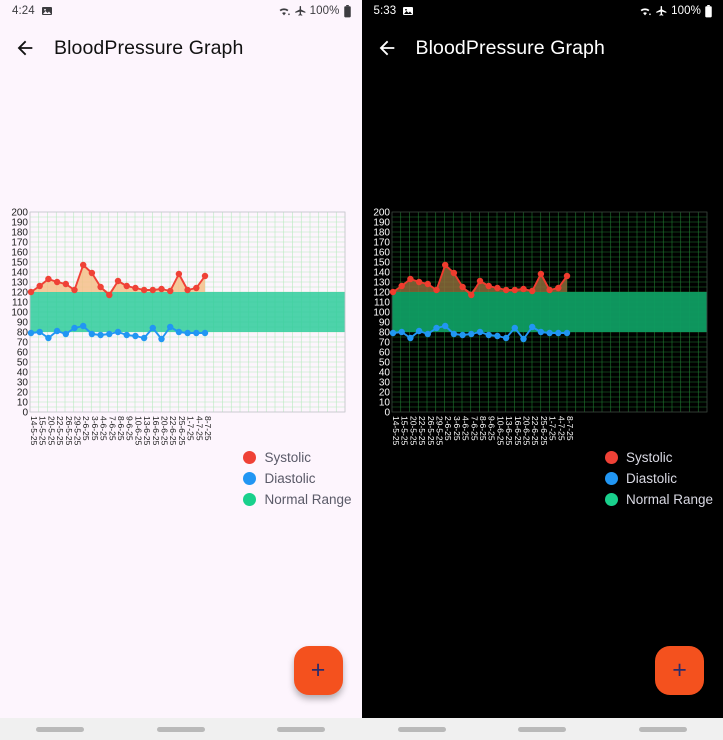  I want to click on svg-text: 8-6-25, so click(483, 428).